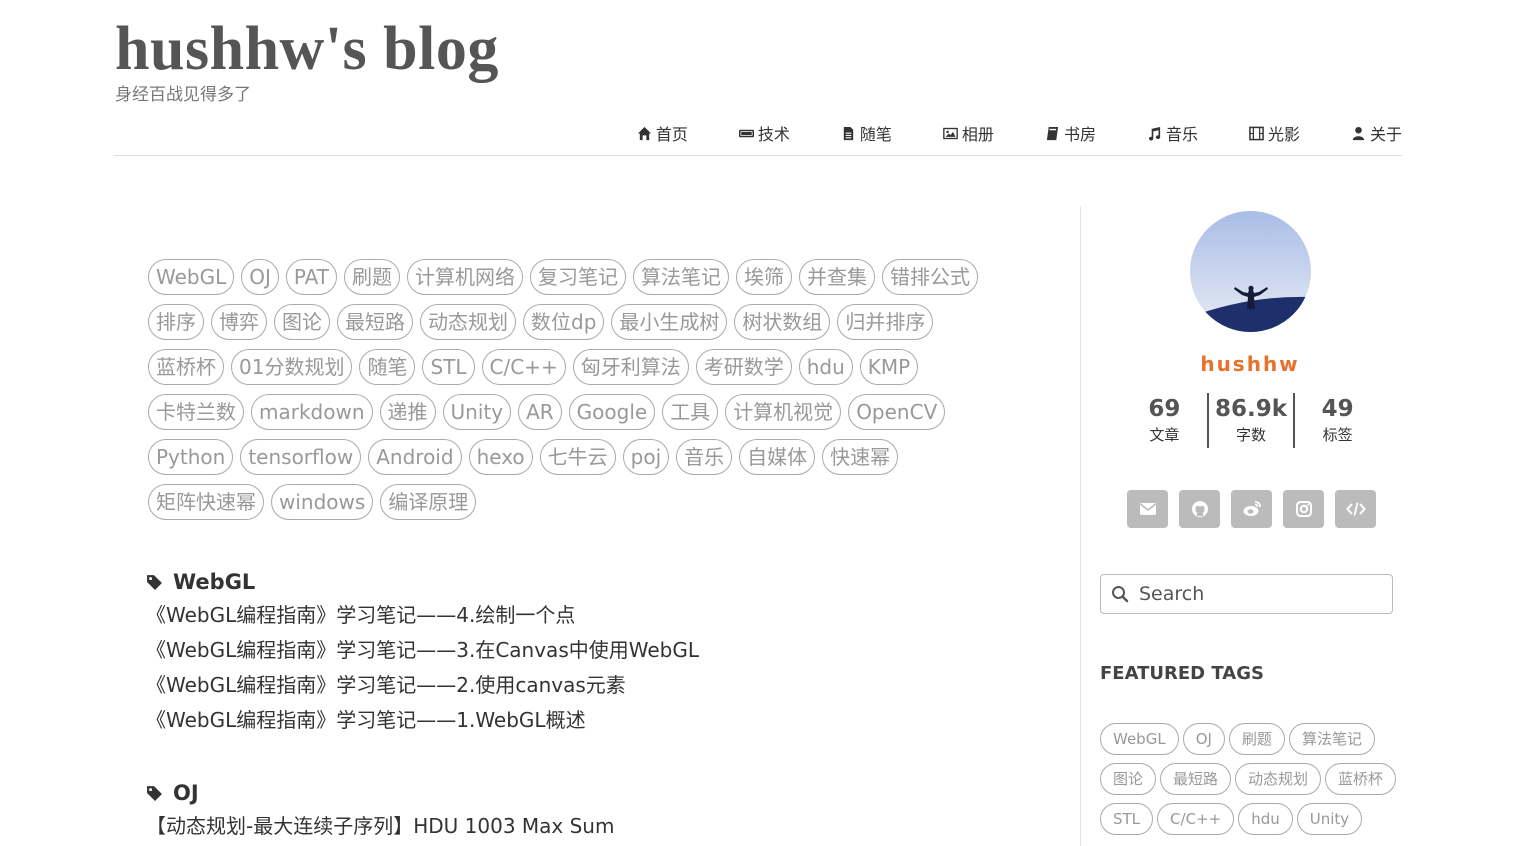 The height and width of the screenshot is (846, 1516). I want to click on code-button, so click(1355, 509).